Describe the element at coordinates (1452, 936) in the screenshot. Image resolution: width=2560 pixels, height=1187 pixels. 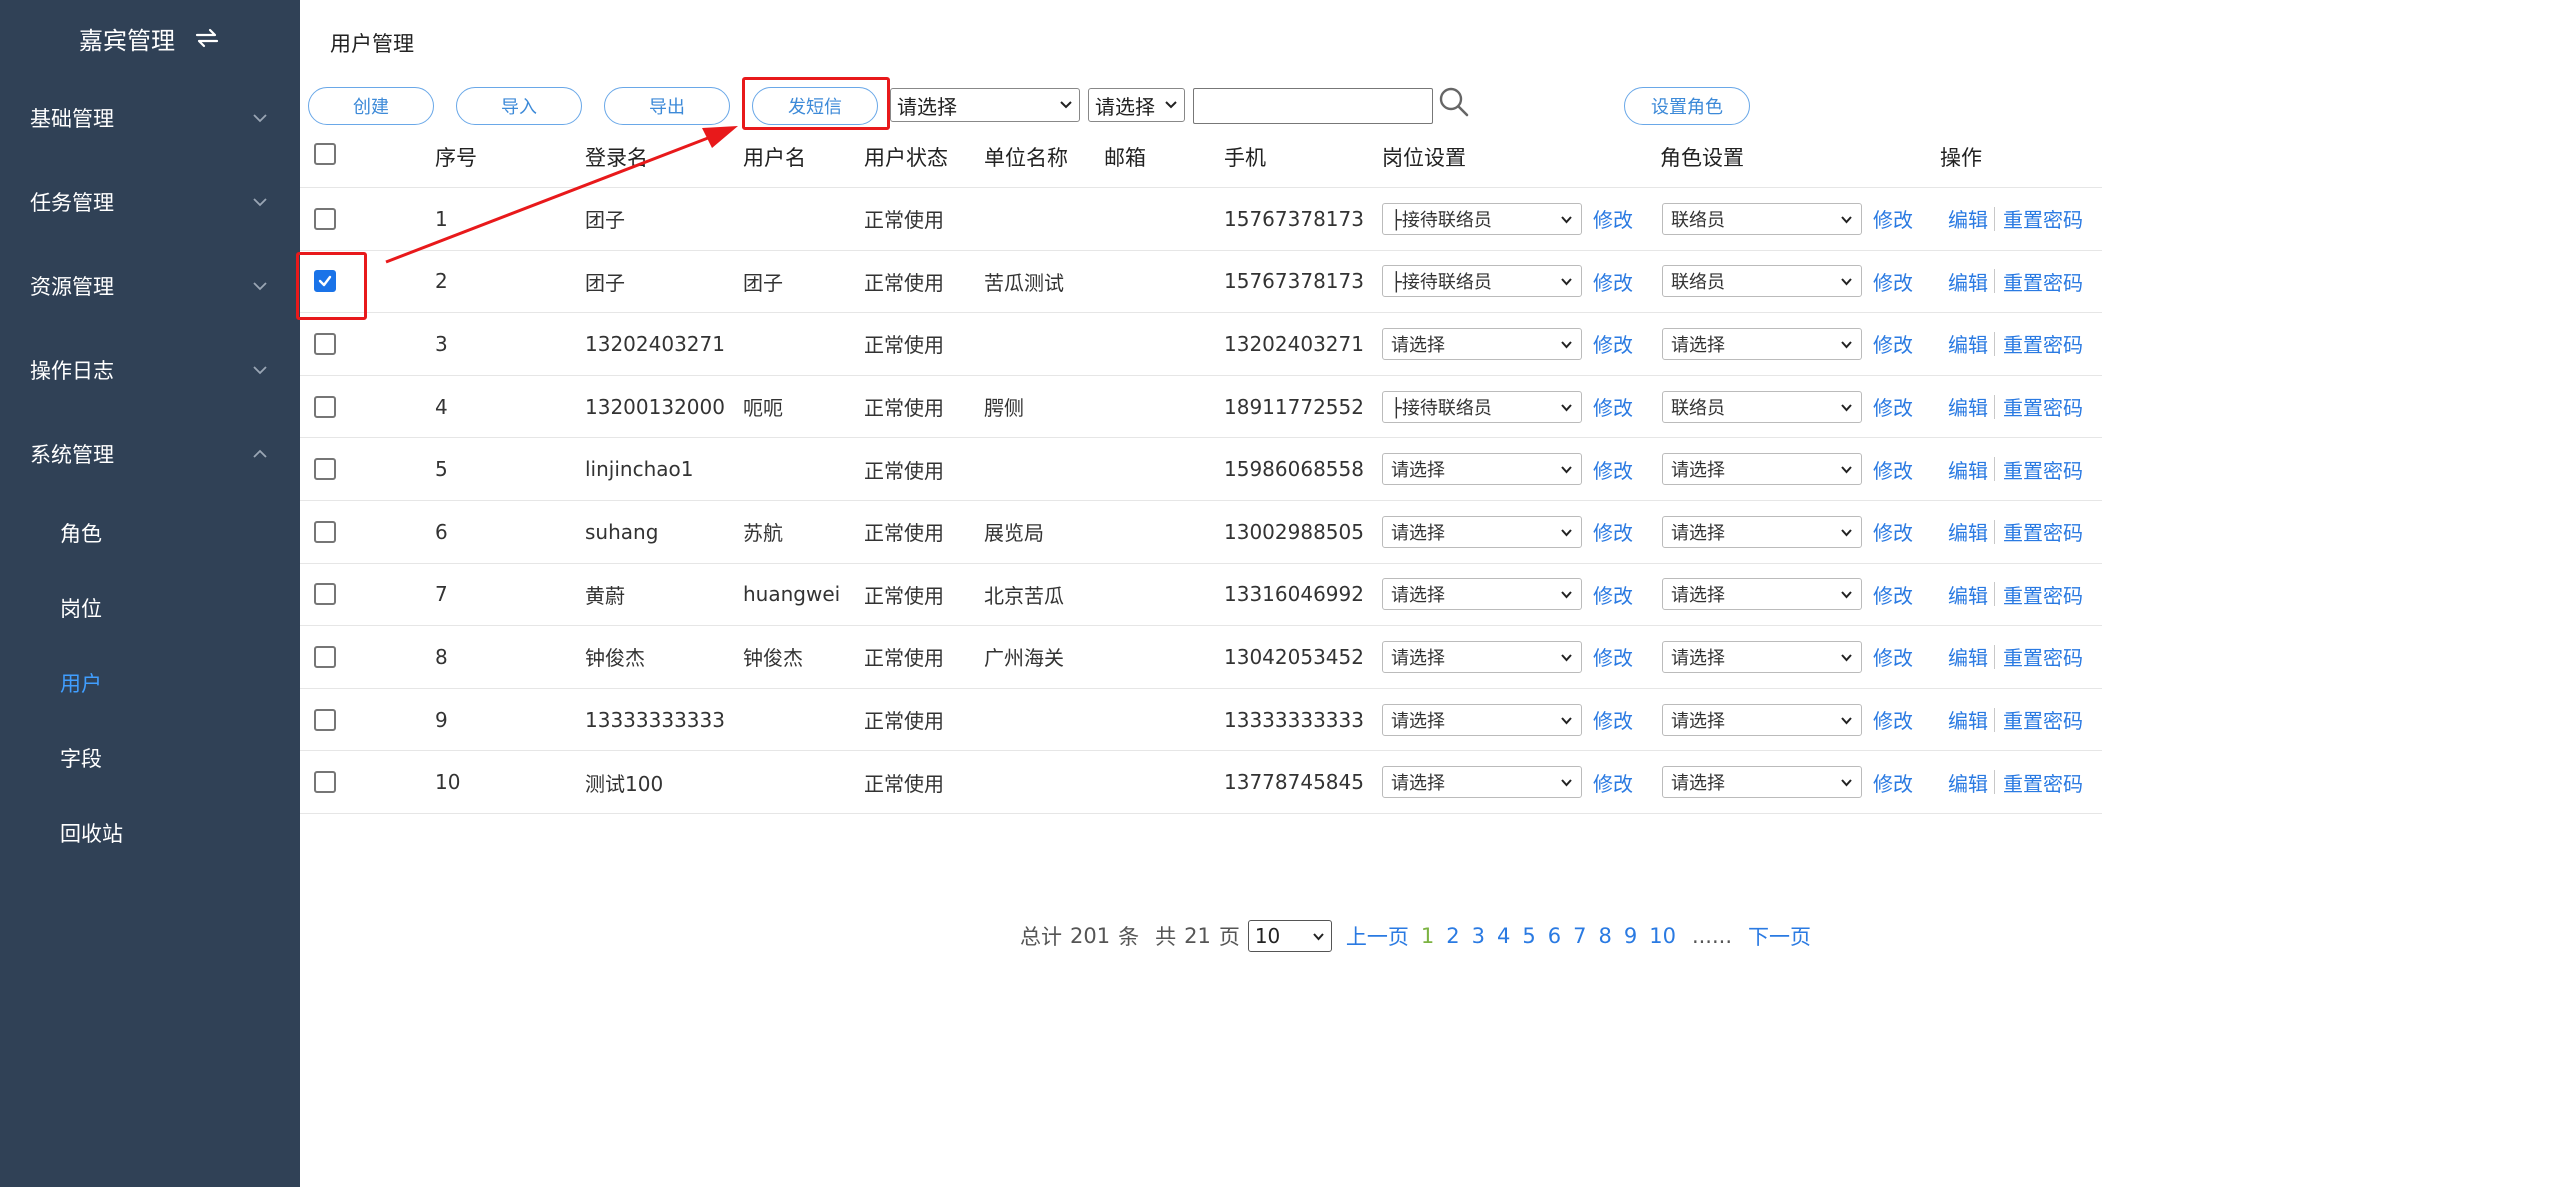
I see `page-link-2: 2` at that location.